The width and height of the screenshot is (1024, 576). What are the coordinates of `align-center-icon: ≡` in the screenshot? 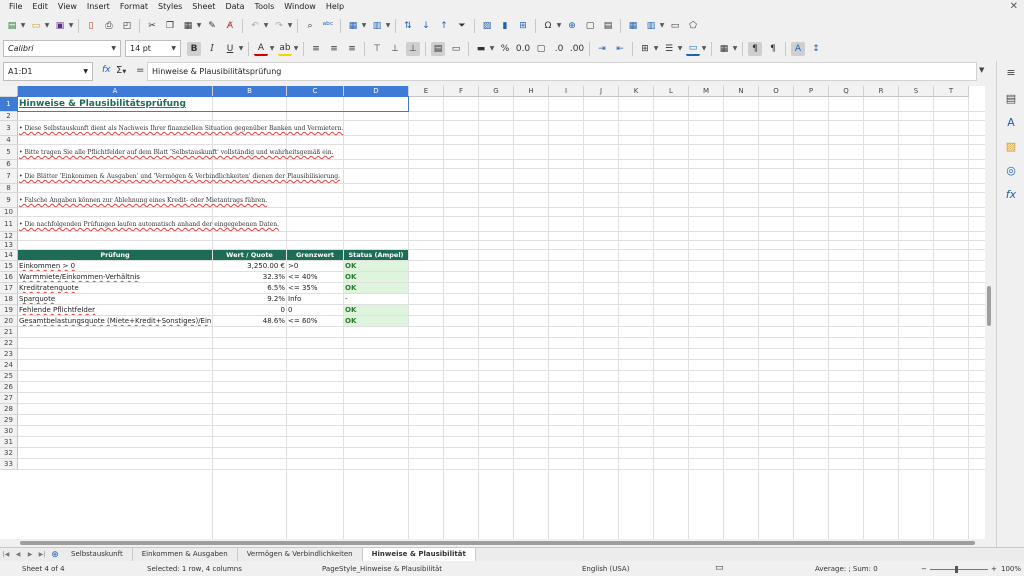 It's located at (334, 49).